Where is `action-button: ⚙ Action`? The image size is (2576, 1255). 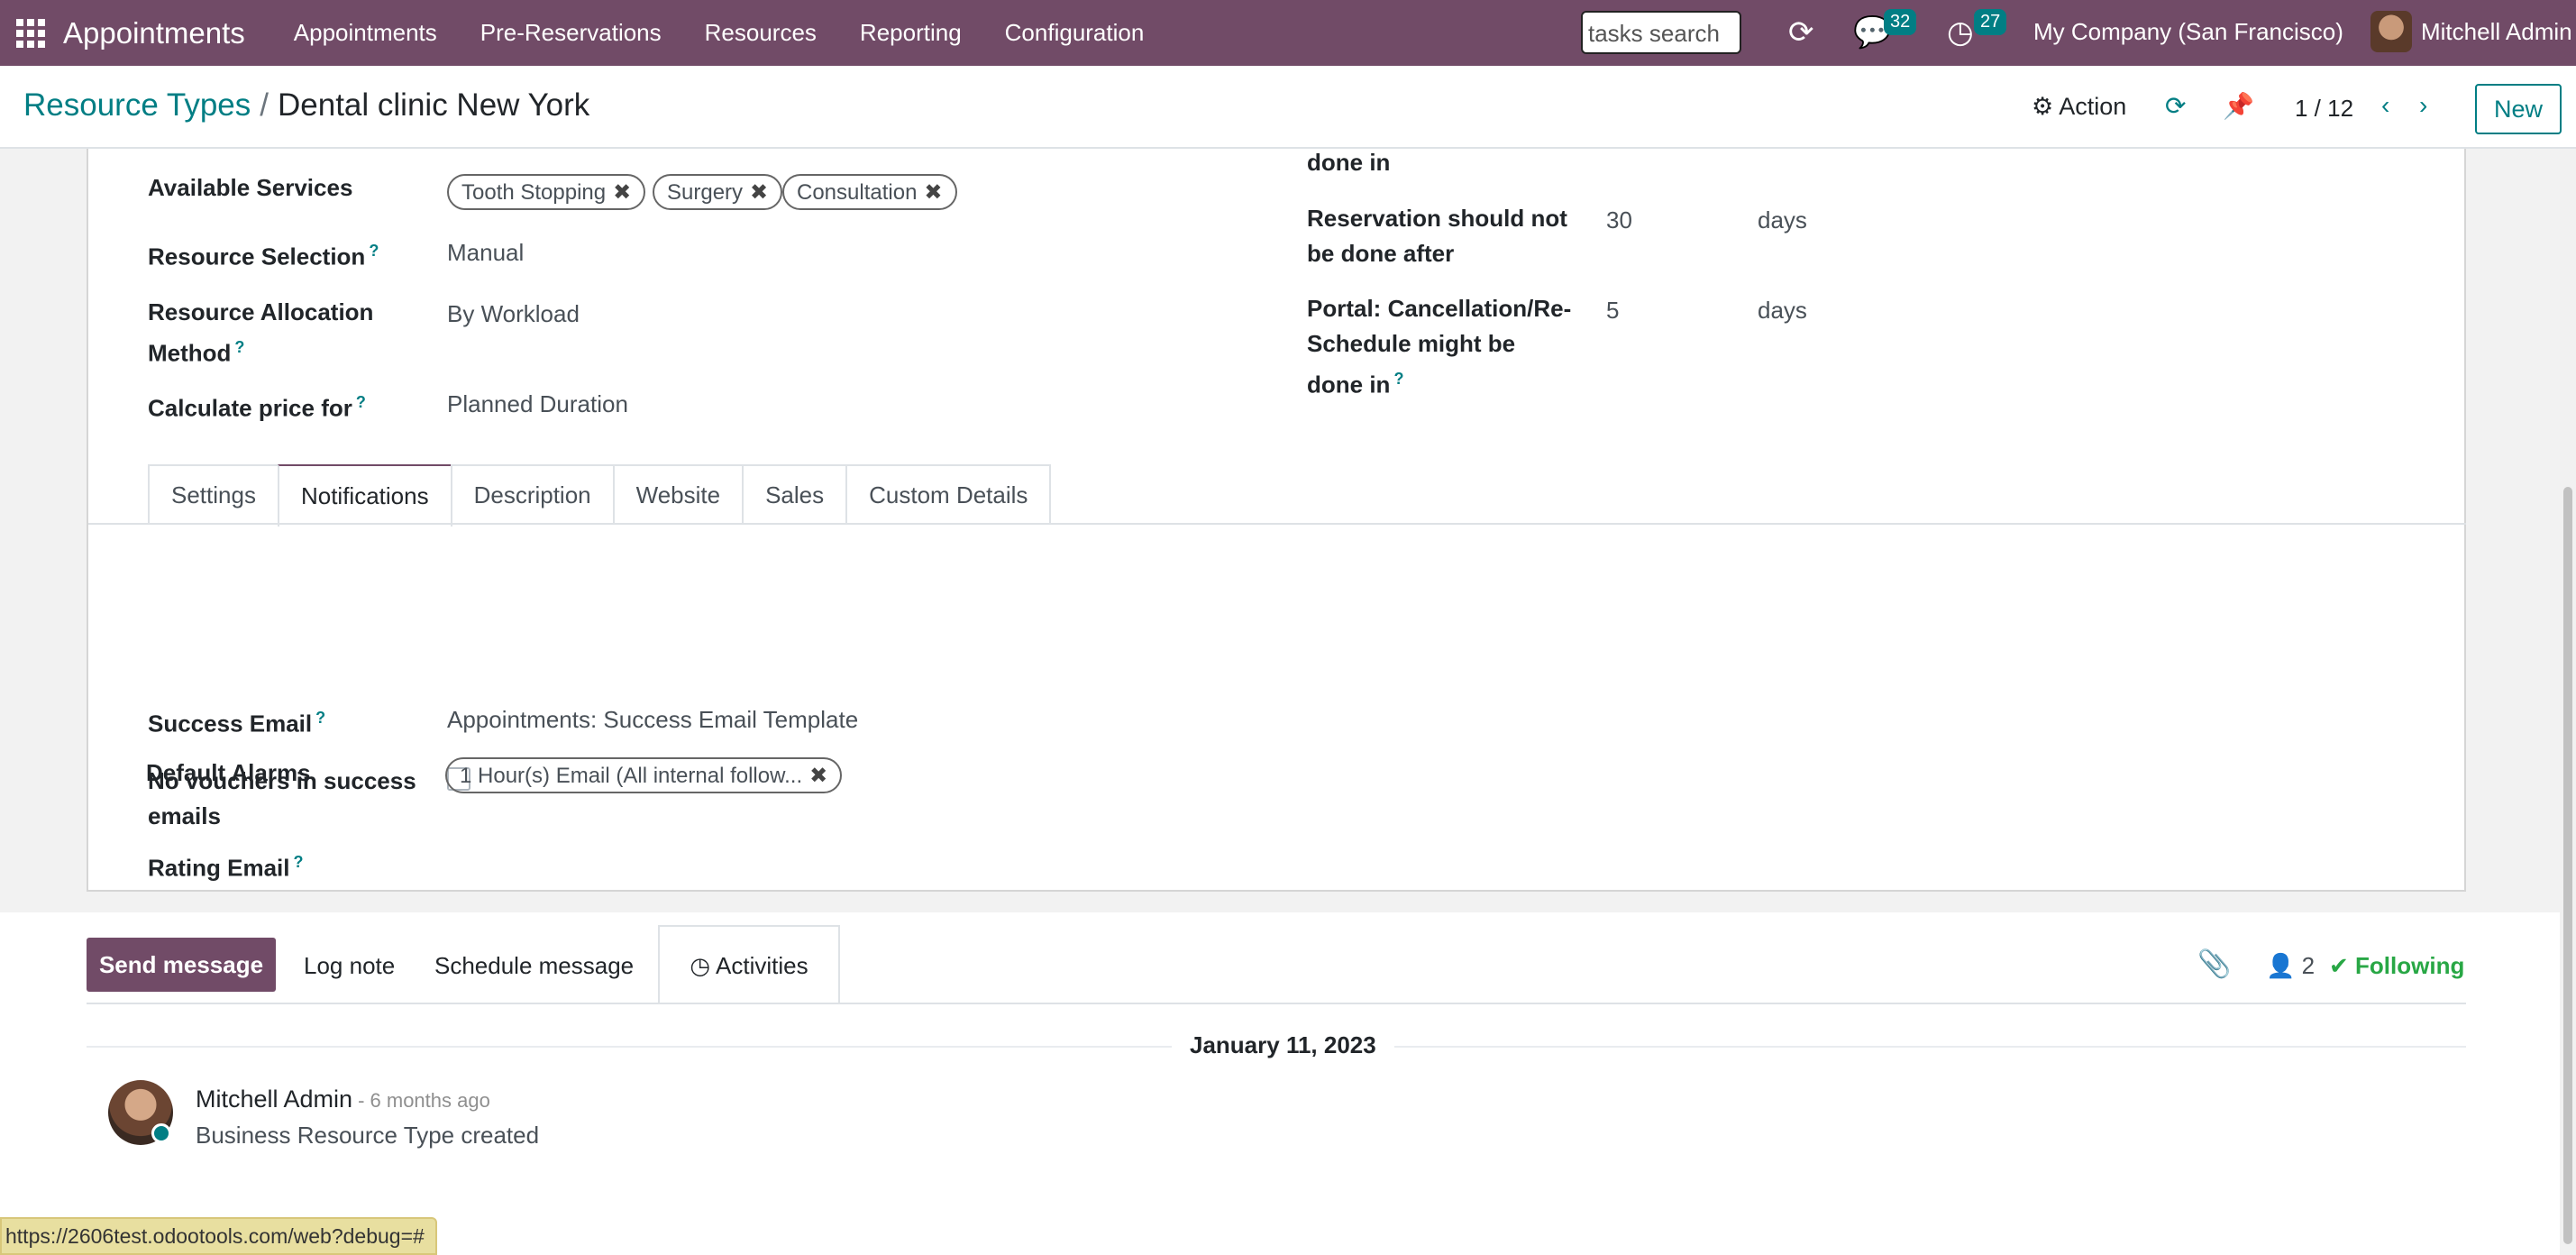
action-button: ⚙ Action is located at coordinates (2079, 107).